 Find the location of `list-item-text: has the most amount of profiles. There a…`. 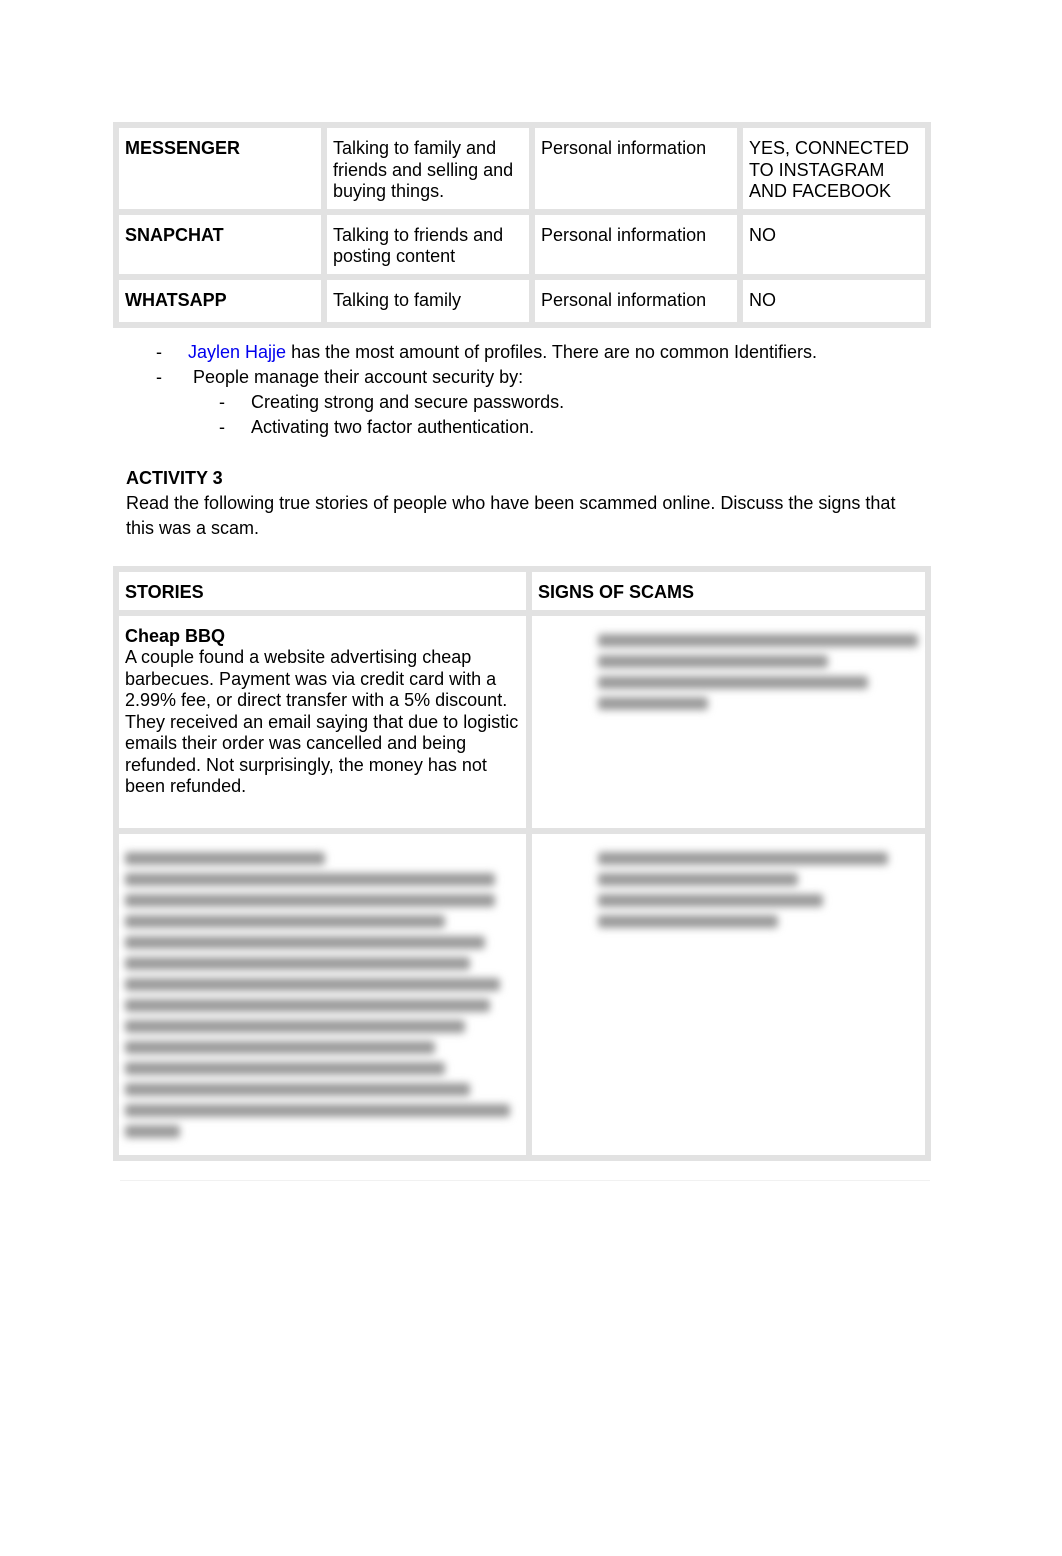

list-item-text: has the most amount of profiles. There a… is located at coordinates (551, 352).